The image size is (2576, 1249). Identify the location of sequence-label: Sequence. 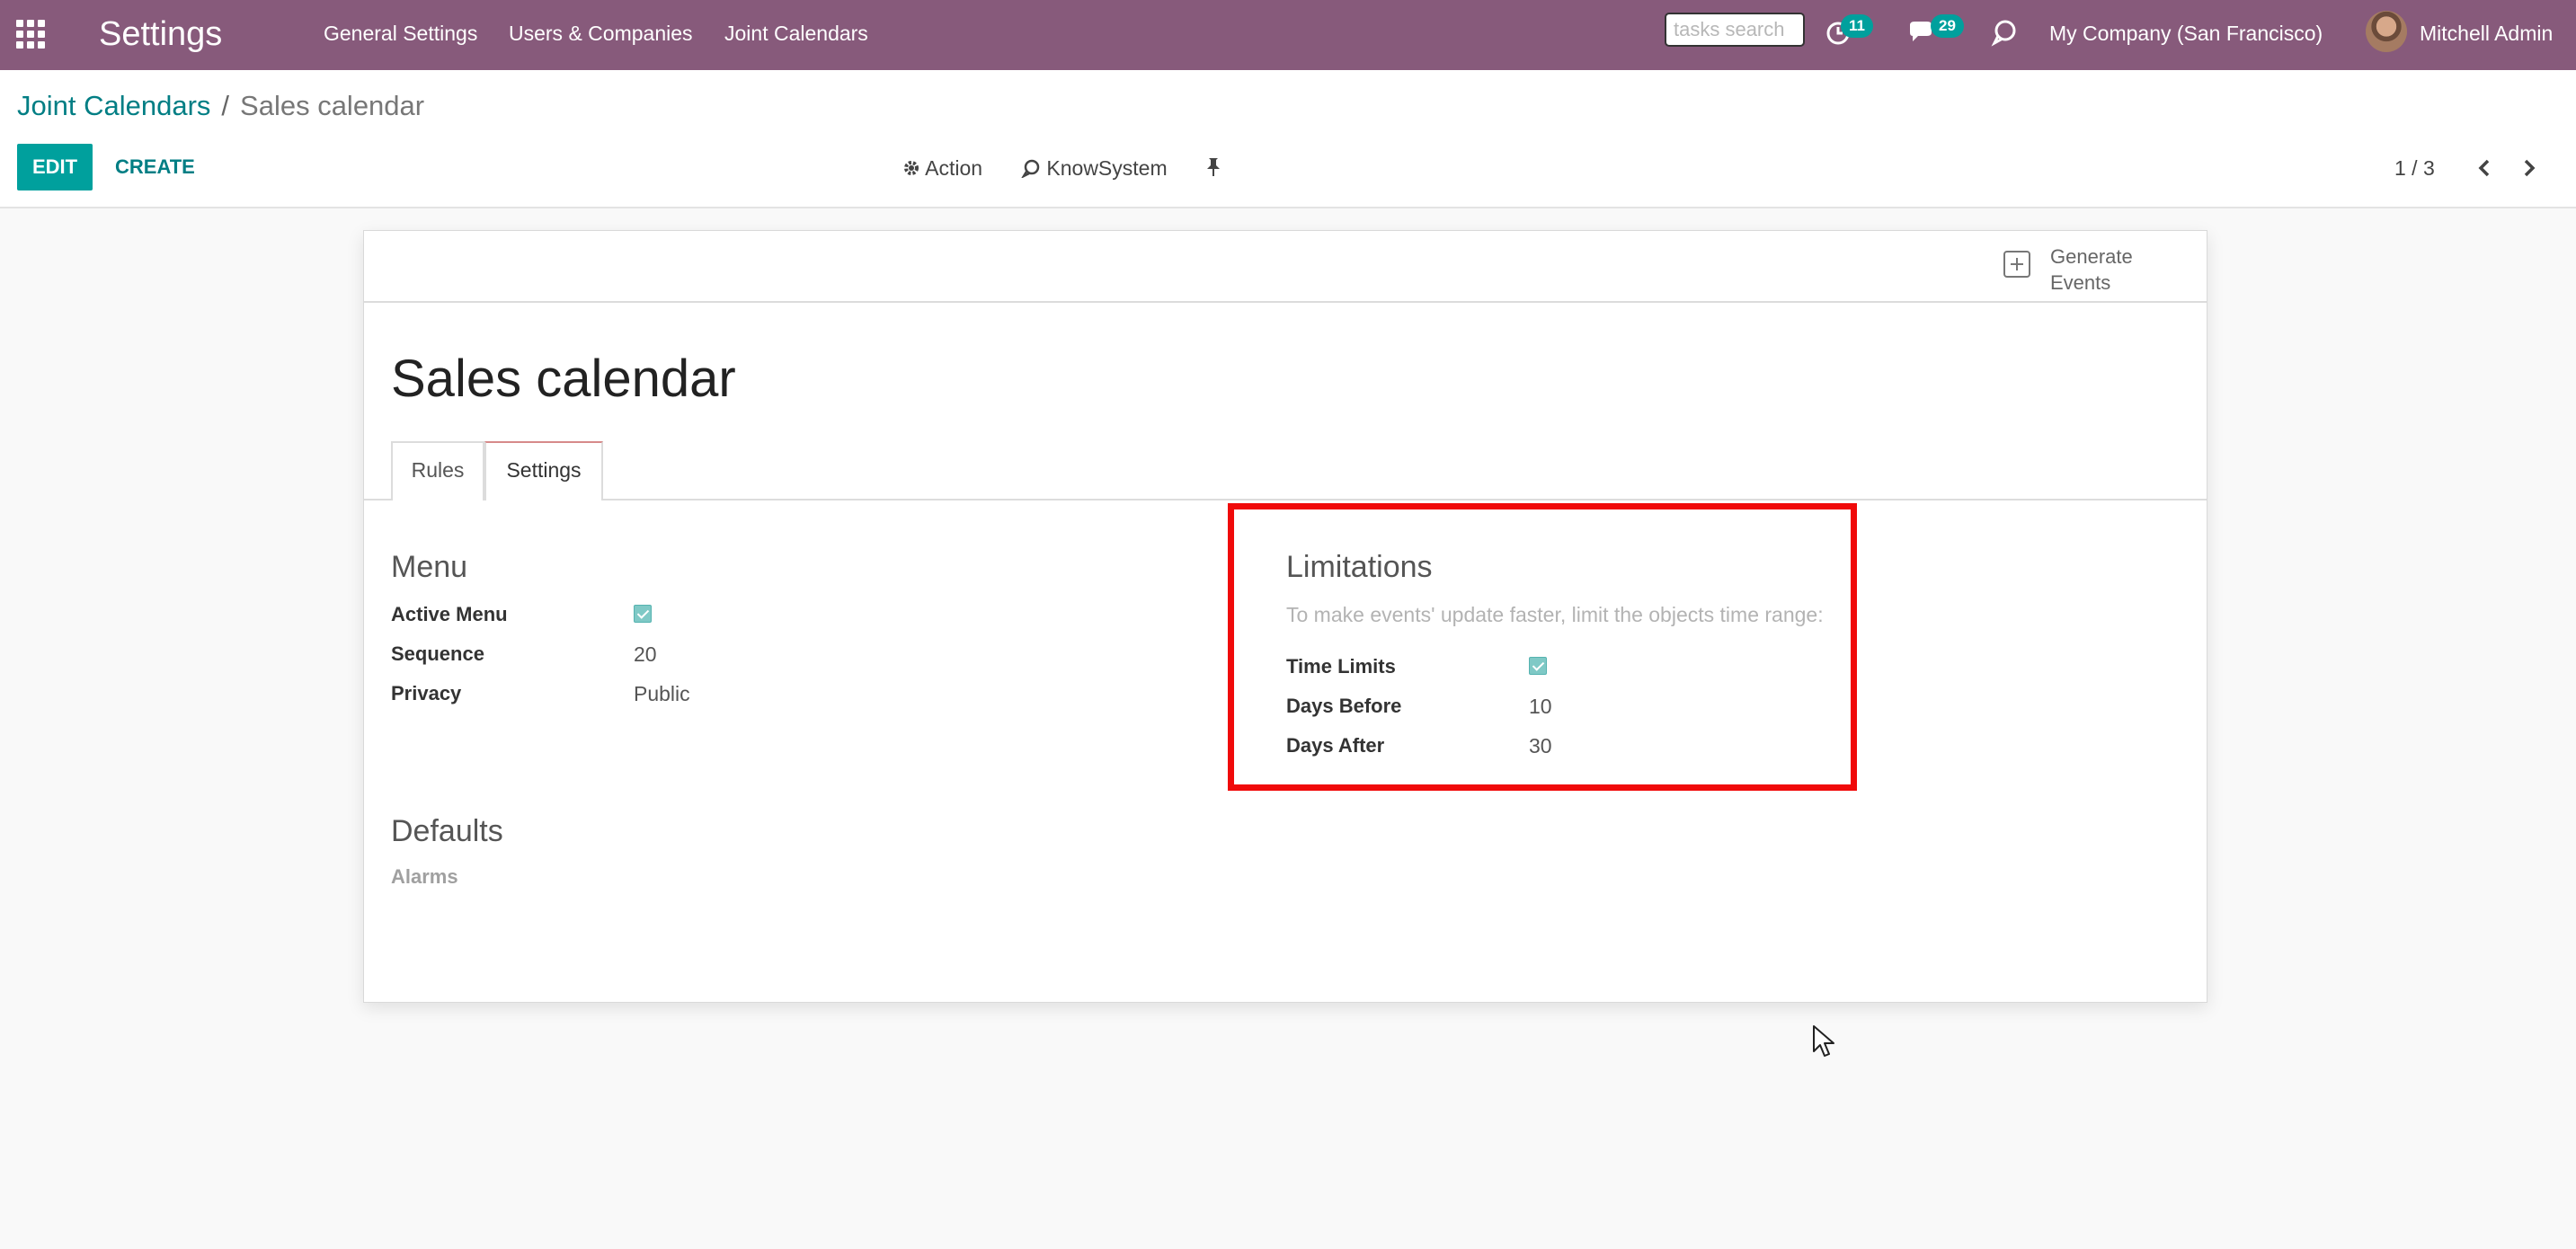
(437, 653).